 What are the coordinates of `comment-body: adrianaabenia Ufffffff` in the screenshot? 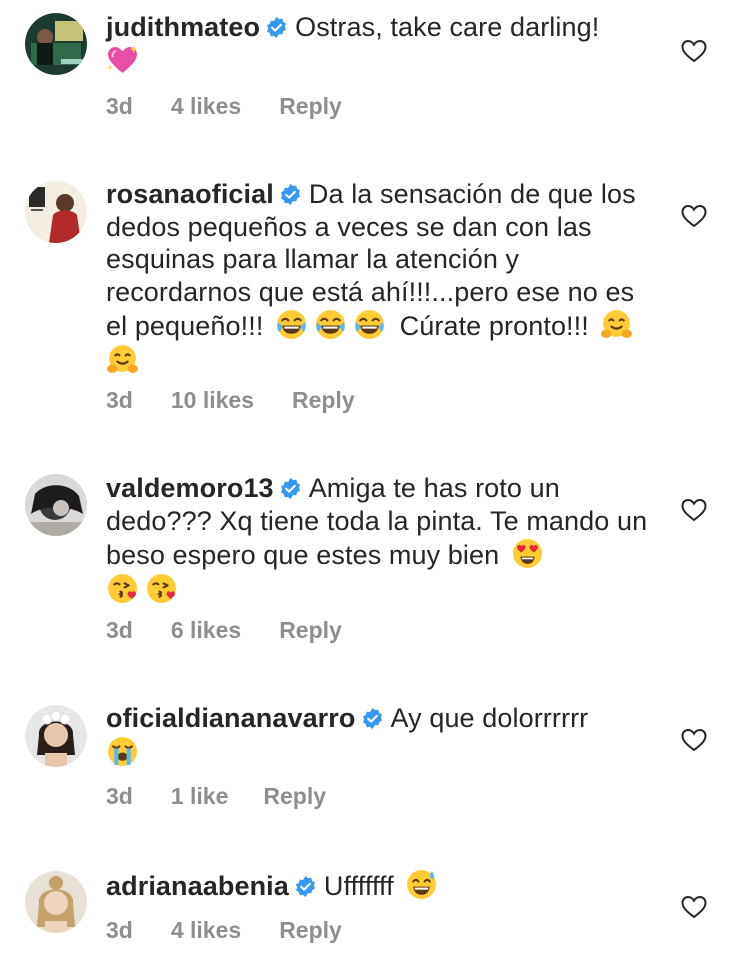 It's located at (378, 885).